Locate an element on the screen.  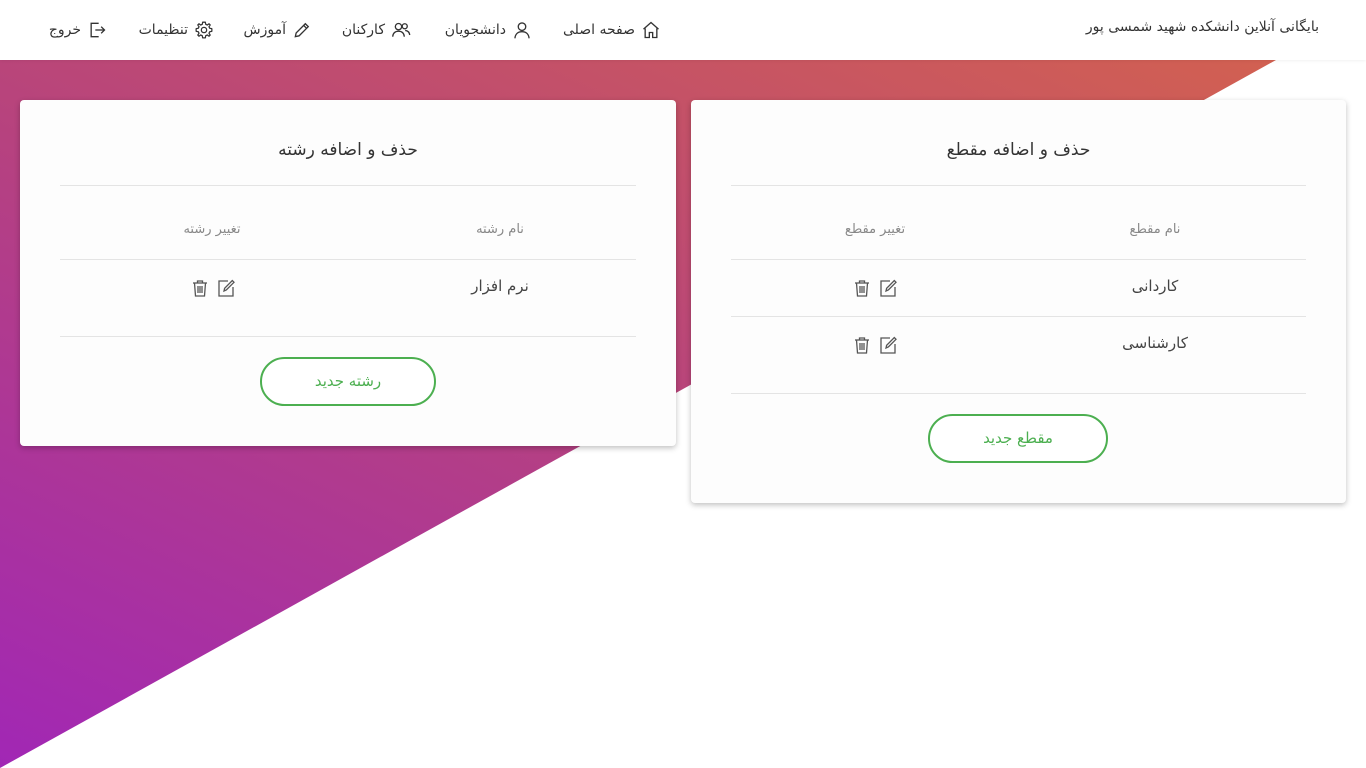
home-icon is located at coordinates (651, 30).